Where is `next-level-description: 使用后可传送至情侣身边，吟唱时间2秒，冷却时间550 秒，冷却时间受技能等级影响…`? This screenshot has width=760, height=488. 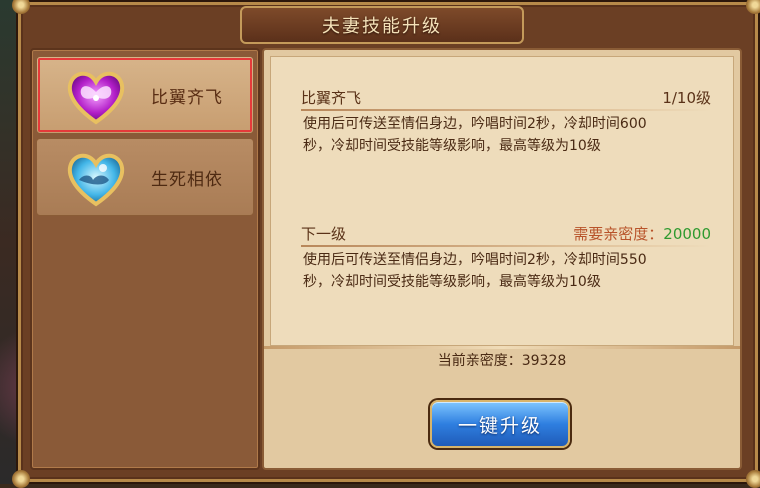
next-level-description: 使用后可传送至情侣身边，吟唱时间2秒，冷却时间550 秒，冷却时间受技能等级影响… is located at coordinates (498, 271).